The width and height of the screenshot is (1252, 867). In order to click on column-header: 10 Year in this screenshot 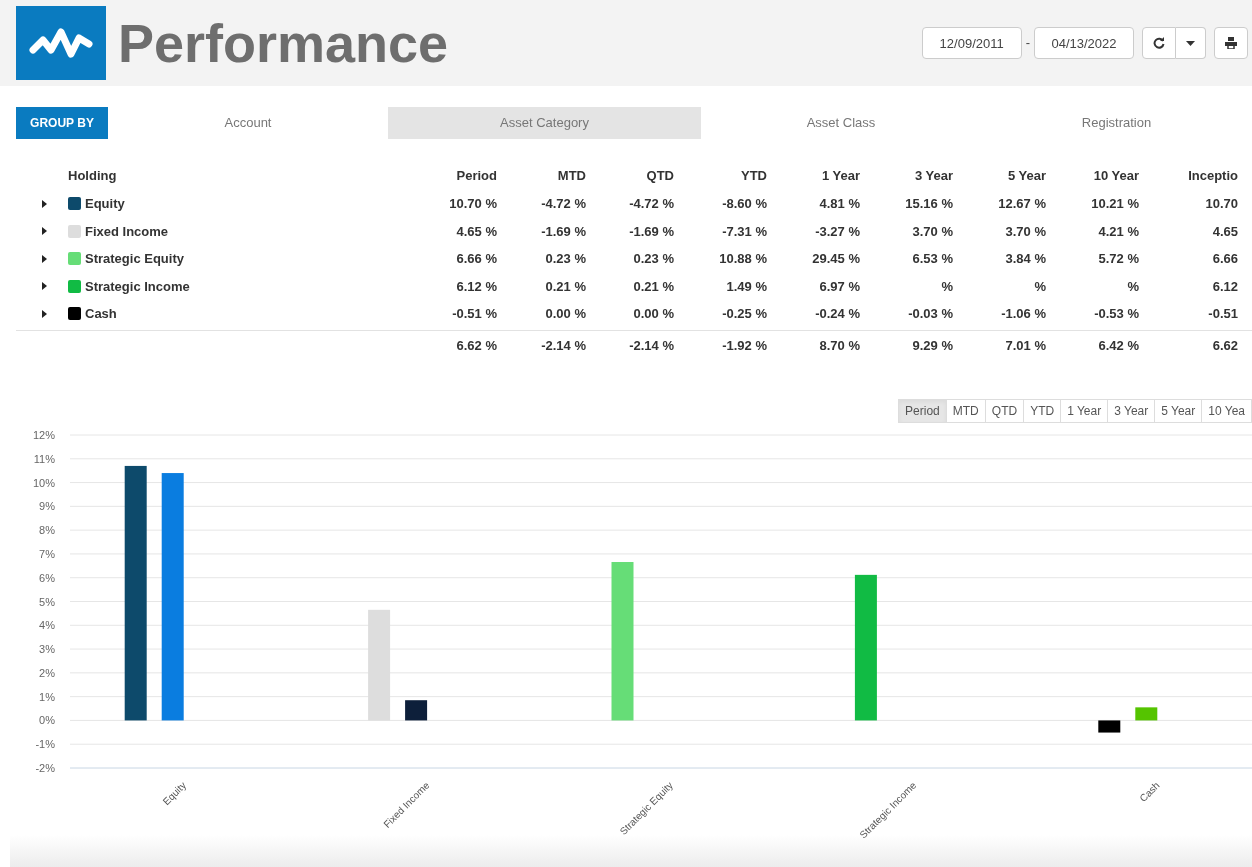, I will do `click(1115, 176)`.